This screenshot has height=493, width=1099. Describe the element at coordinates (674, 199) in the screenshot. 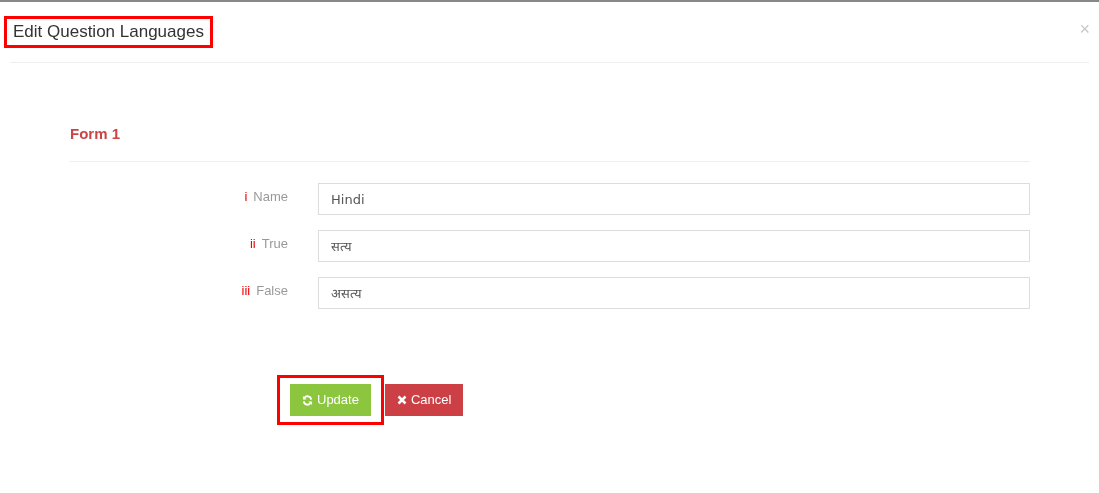

I see `input-field: Hindi` at that location.